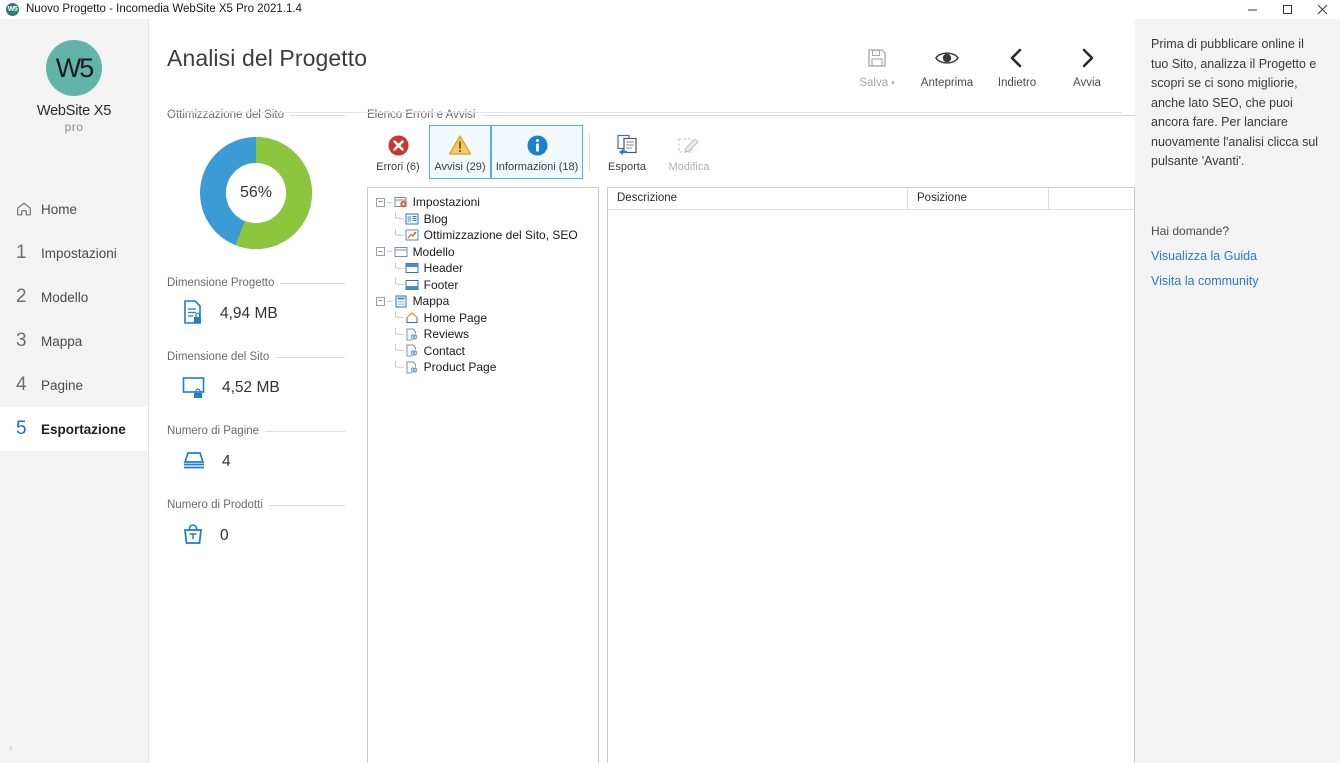 The height and width of the screenshot is (763, 1340). Describe the element at coordinates (218, 357) in the screenshot. I see `site-size-title: Dimensione del Sito` at that location.